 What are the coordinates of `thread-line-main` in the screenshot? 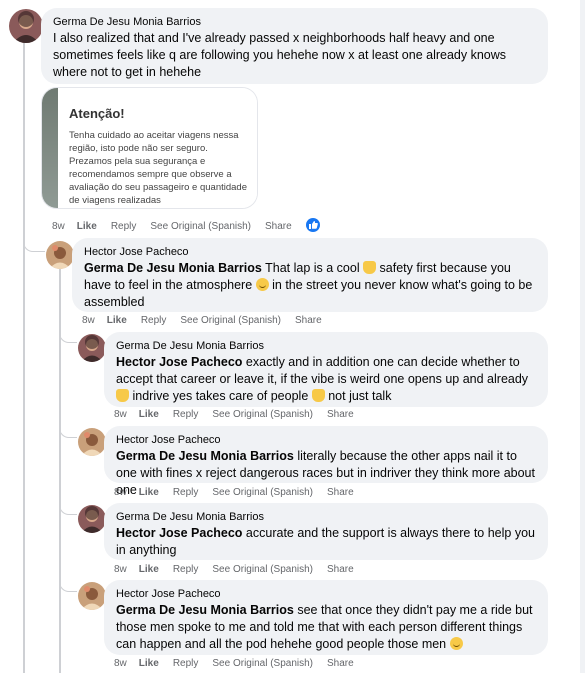 It's located at (24, 357).